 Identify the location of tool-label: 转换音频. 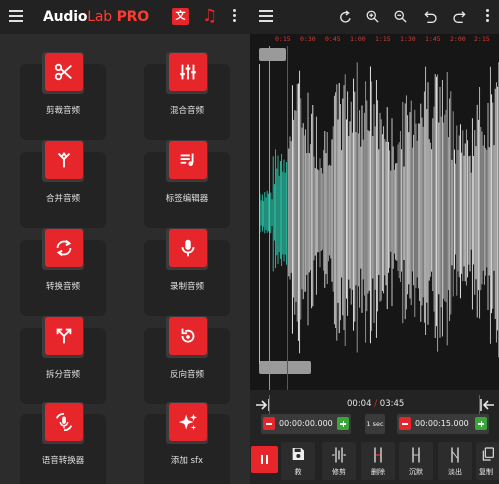
(62, 287).